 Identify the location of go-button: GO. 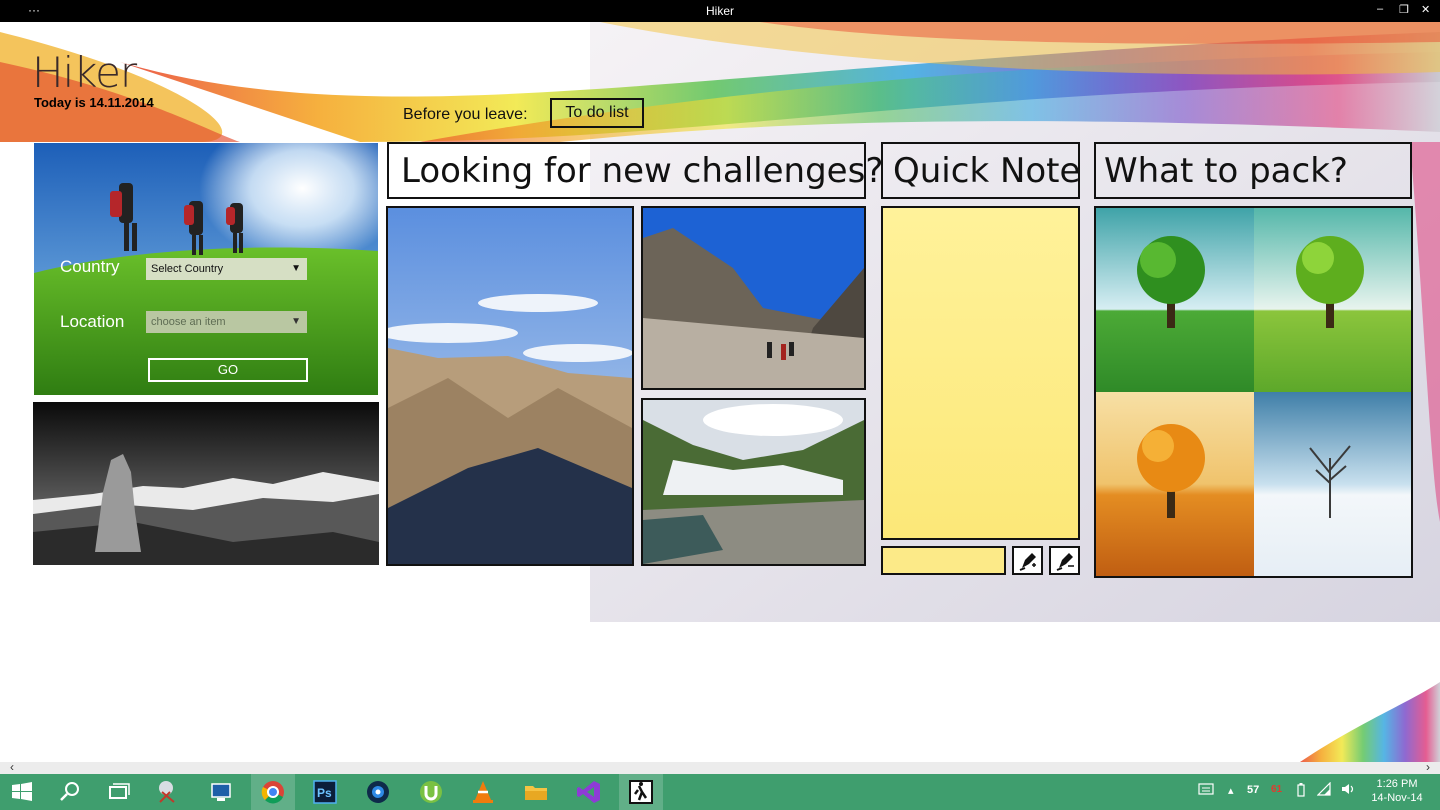
(228, 370).